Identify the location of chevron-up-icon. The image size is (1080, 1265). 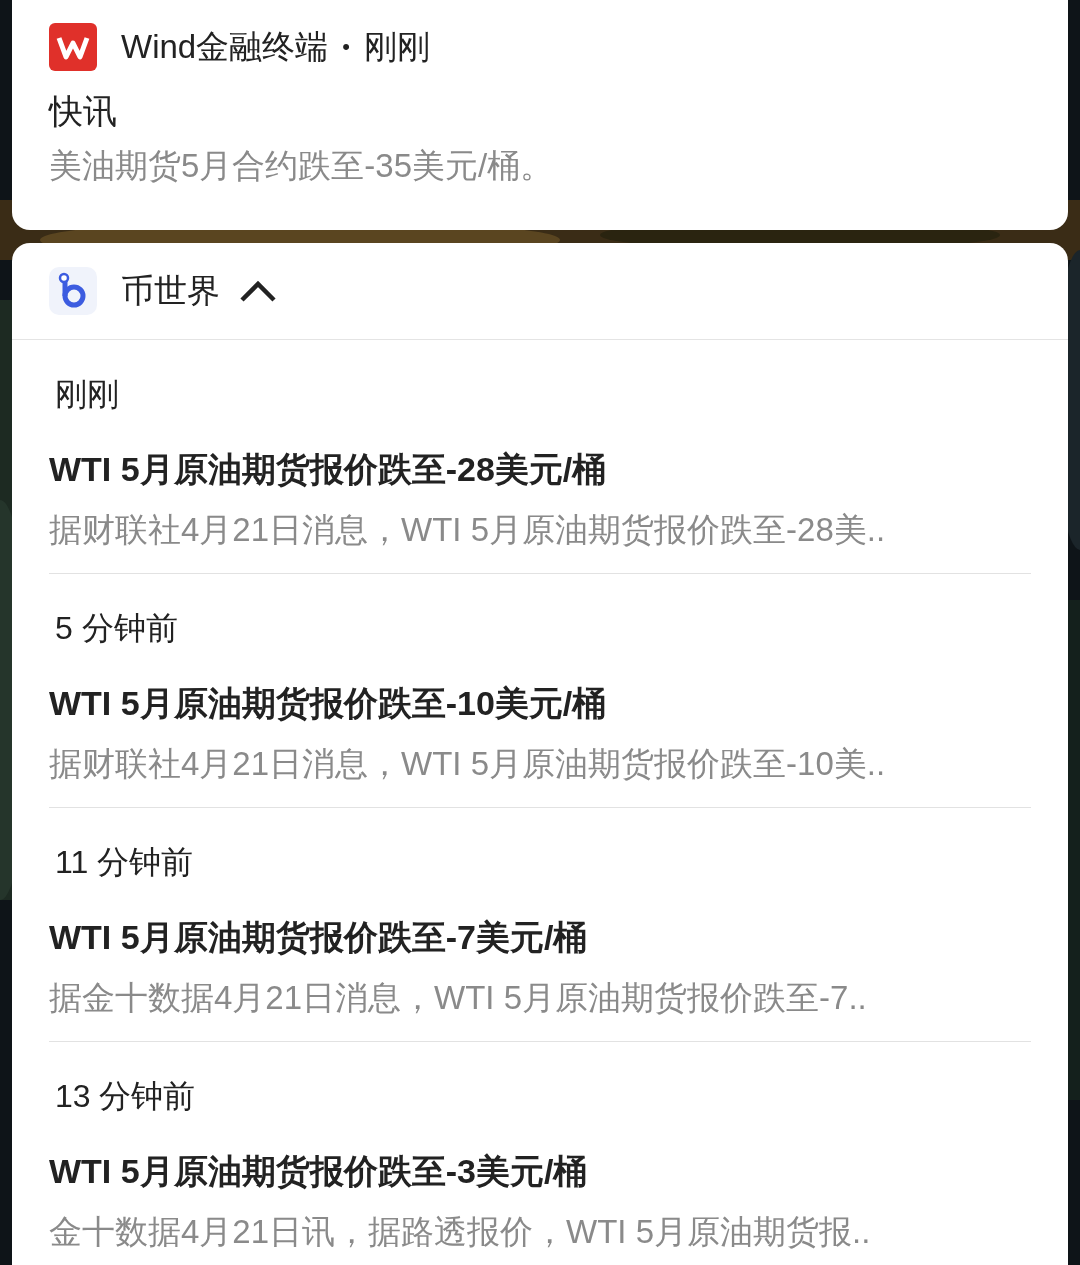
(258, 291).